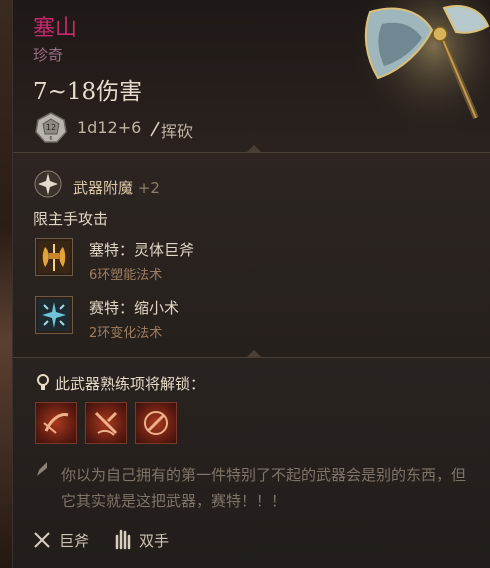 The height and width of the screenshot is (568, 490). What do you see at coordinates (148, 188) in the screenshot?
I see `enchant-bonus: +2` at bounding box center [148, 188].